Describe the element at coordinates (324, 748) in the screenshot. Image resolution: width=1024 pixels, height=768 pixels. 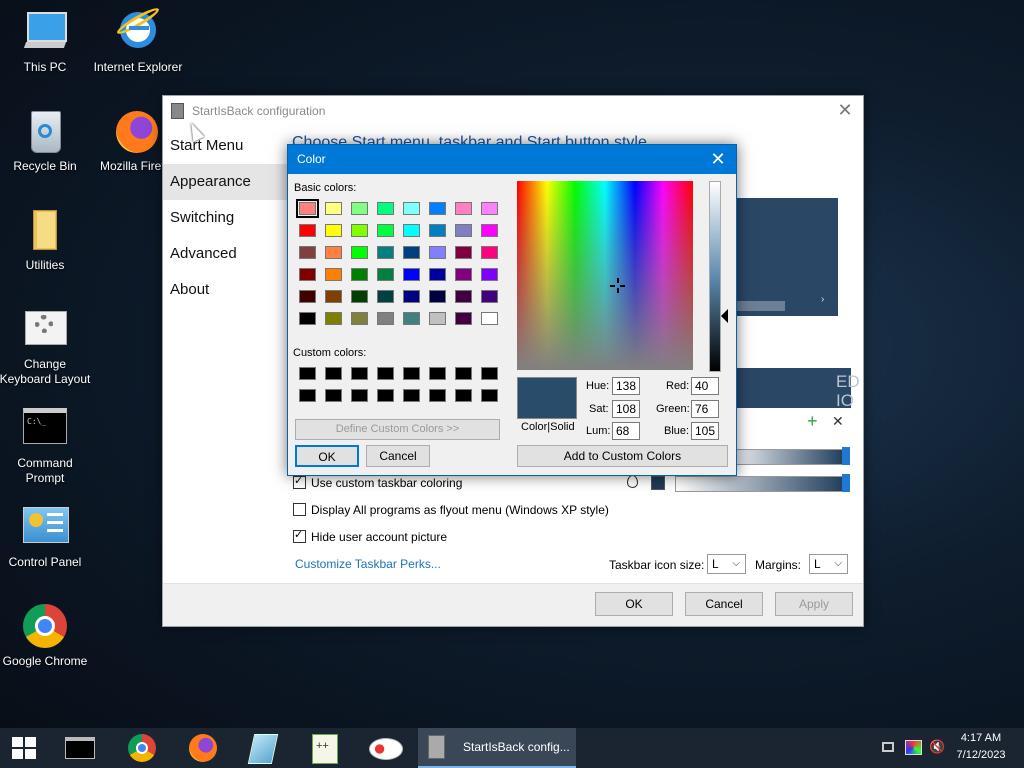
I see `taskbar-editor-app: ++` at that location.